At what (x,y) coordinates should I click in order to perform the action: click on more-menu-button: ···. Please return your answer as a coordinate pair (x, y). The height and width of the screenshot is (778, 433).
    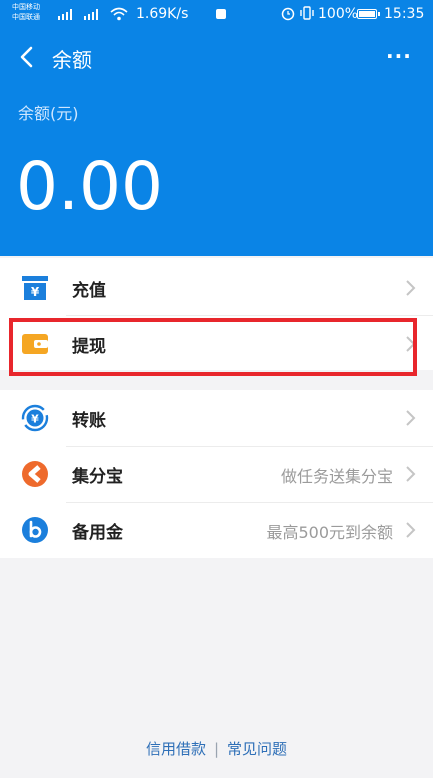
    Looking at the image, I should click on (399, 56).